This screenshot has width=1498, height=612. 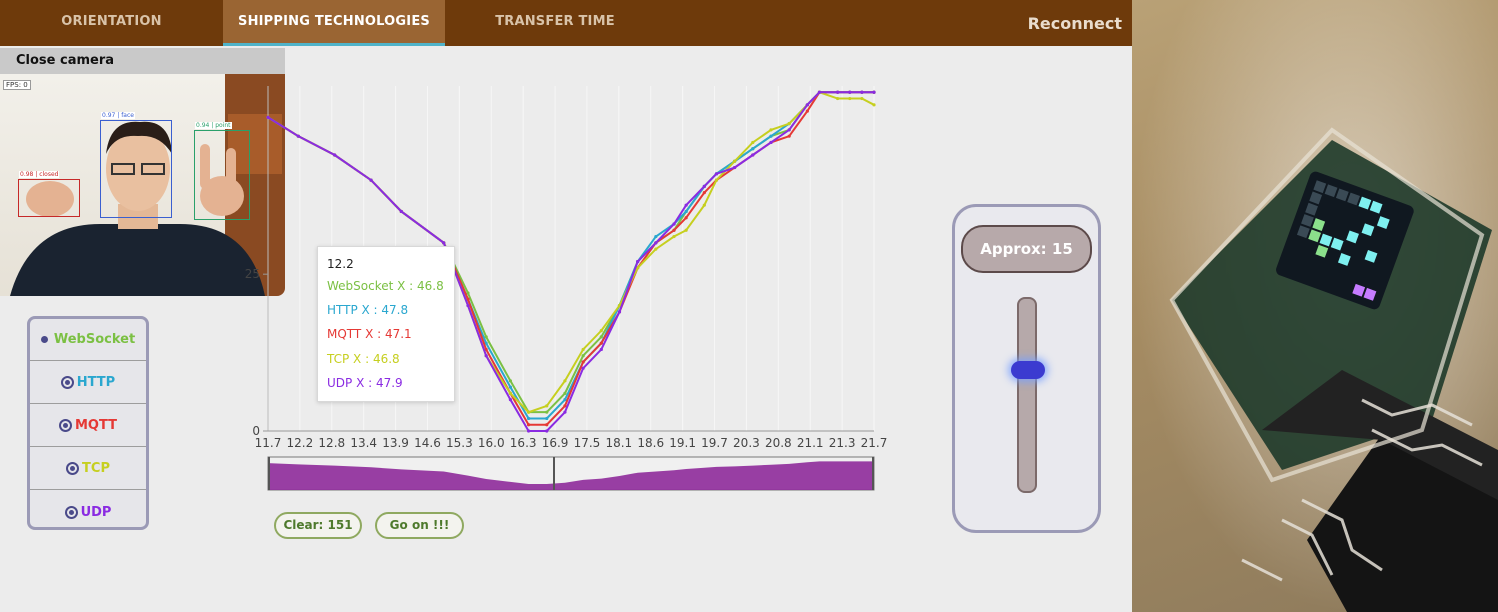 I want to click on approx-slider-thumb, so click(x=1028, y=369).